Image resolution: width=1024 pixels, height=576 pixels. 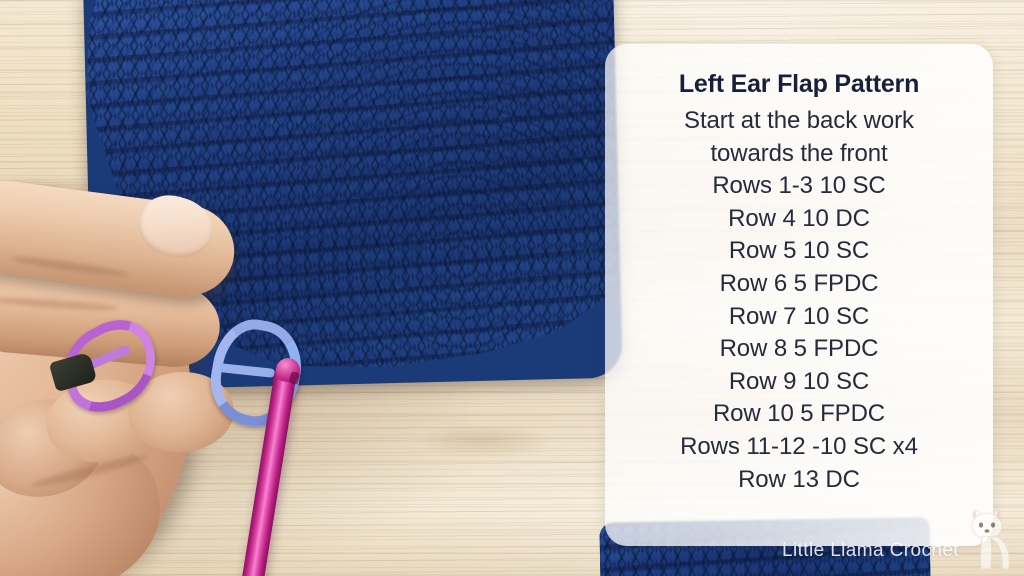 What do you see at coordinates (799, 316) in the screenshot?
I see `pattern-line: Row 7 10 SC` at bounding box center [799, 316].